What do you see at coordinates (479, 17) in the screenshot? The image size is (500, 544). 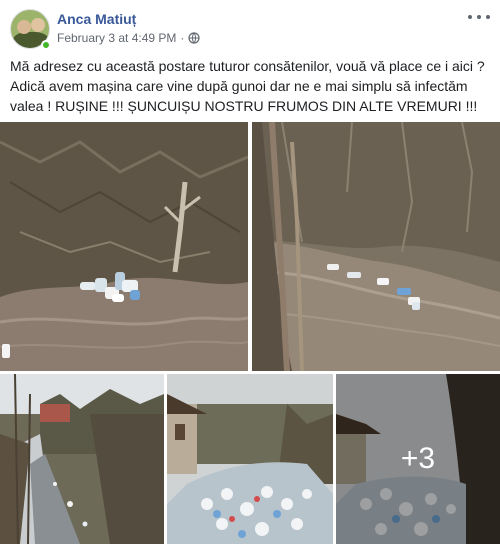 I see `more-options-icon` at bounding box center [479, 17].